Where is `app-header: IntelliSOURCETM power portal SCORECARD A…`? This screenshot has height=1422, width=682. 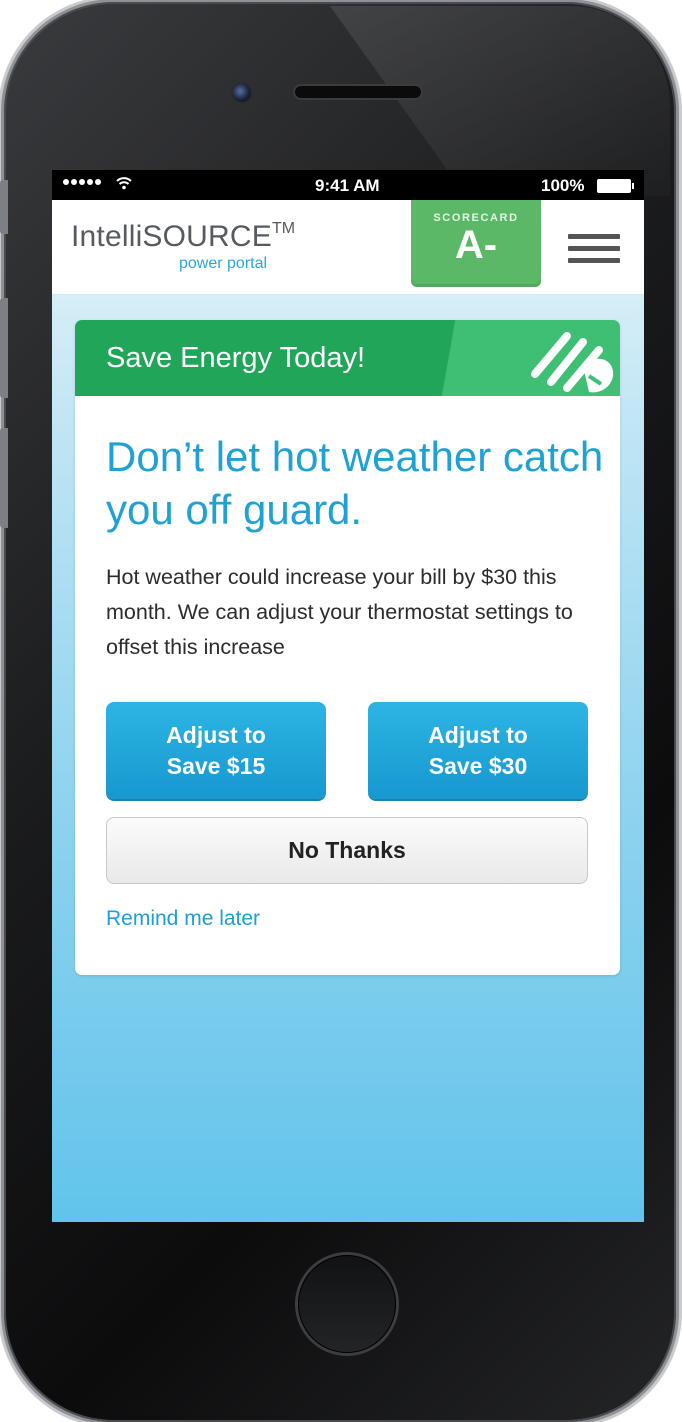
app-header: IntelliSOURCETM power portal SCORECARD A… is located at coordinates (348, 247).